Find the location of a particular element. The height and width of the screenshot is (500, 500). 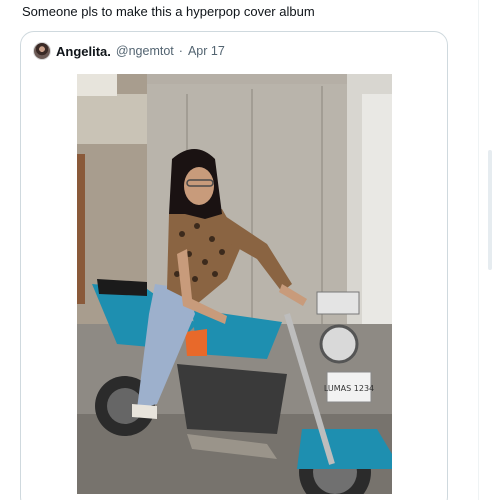

page-scrollbar is located at coordinates (489, 250).